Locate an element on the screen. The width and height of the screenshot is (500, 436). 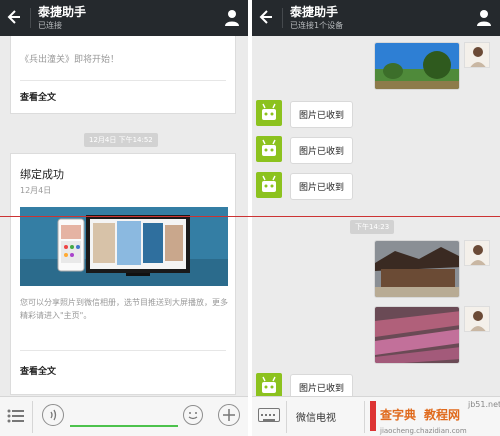
connection-status: 已连接 is located at coordinates (50, 25).